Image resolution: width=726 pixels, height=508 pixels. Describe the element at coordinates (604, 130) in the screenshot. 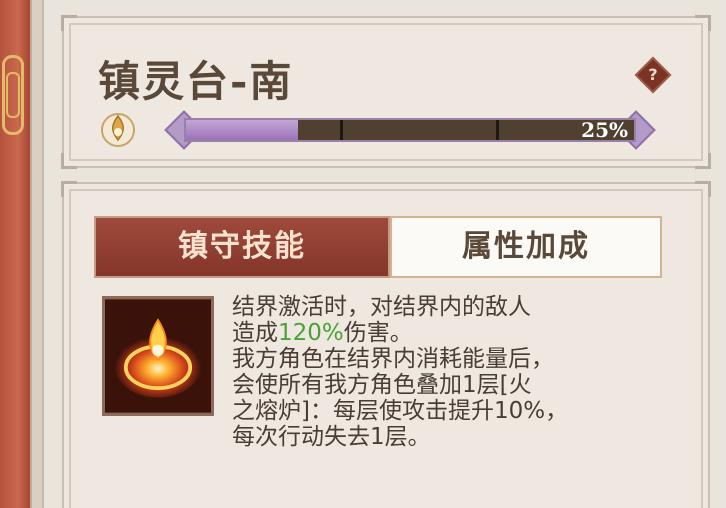

I see `progress-percent-label: 25%` at that location.